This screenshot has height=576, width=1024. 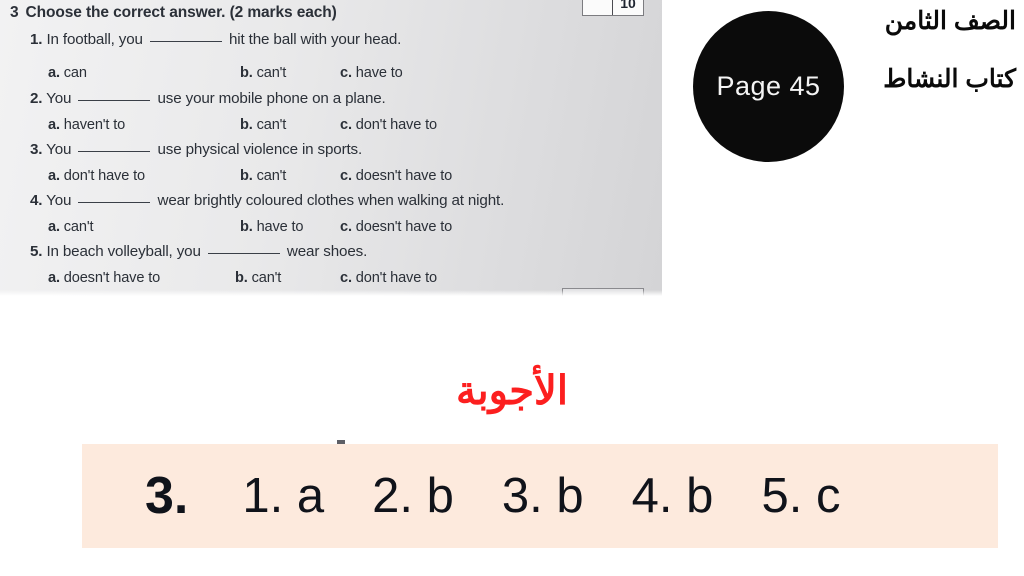 I want to click on question-2-option-b: b. can't, so click(x=263, y=125).